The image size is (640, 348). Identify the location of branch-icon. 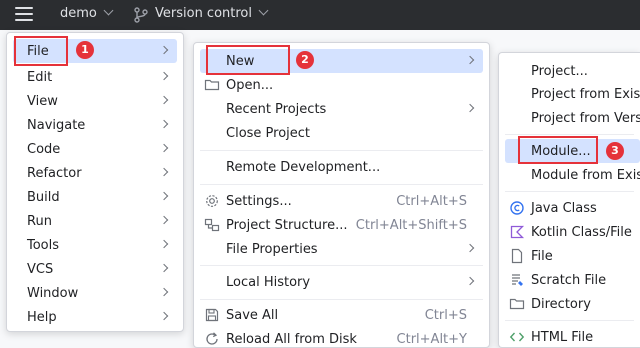
(141, 15).